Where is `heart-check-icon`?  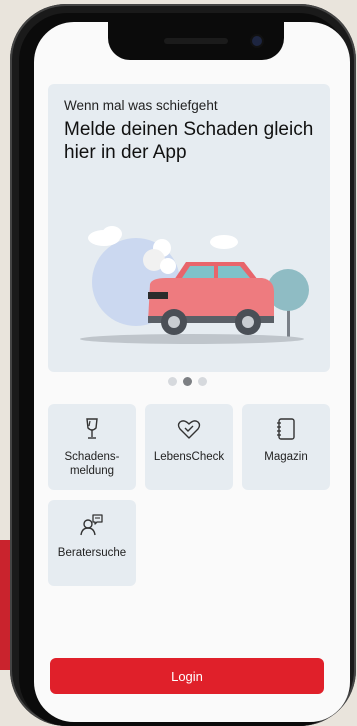
heart-check-icon is located at coordinates (189, 429).